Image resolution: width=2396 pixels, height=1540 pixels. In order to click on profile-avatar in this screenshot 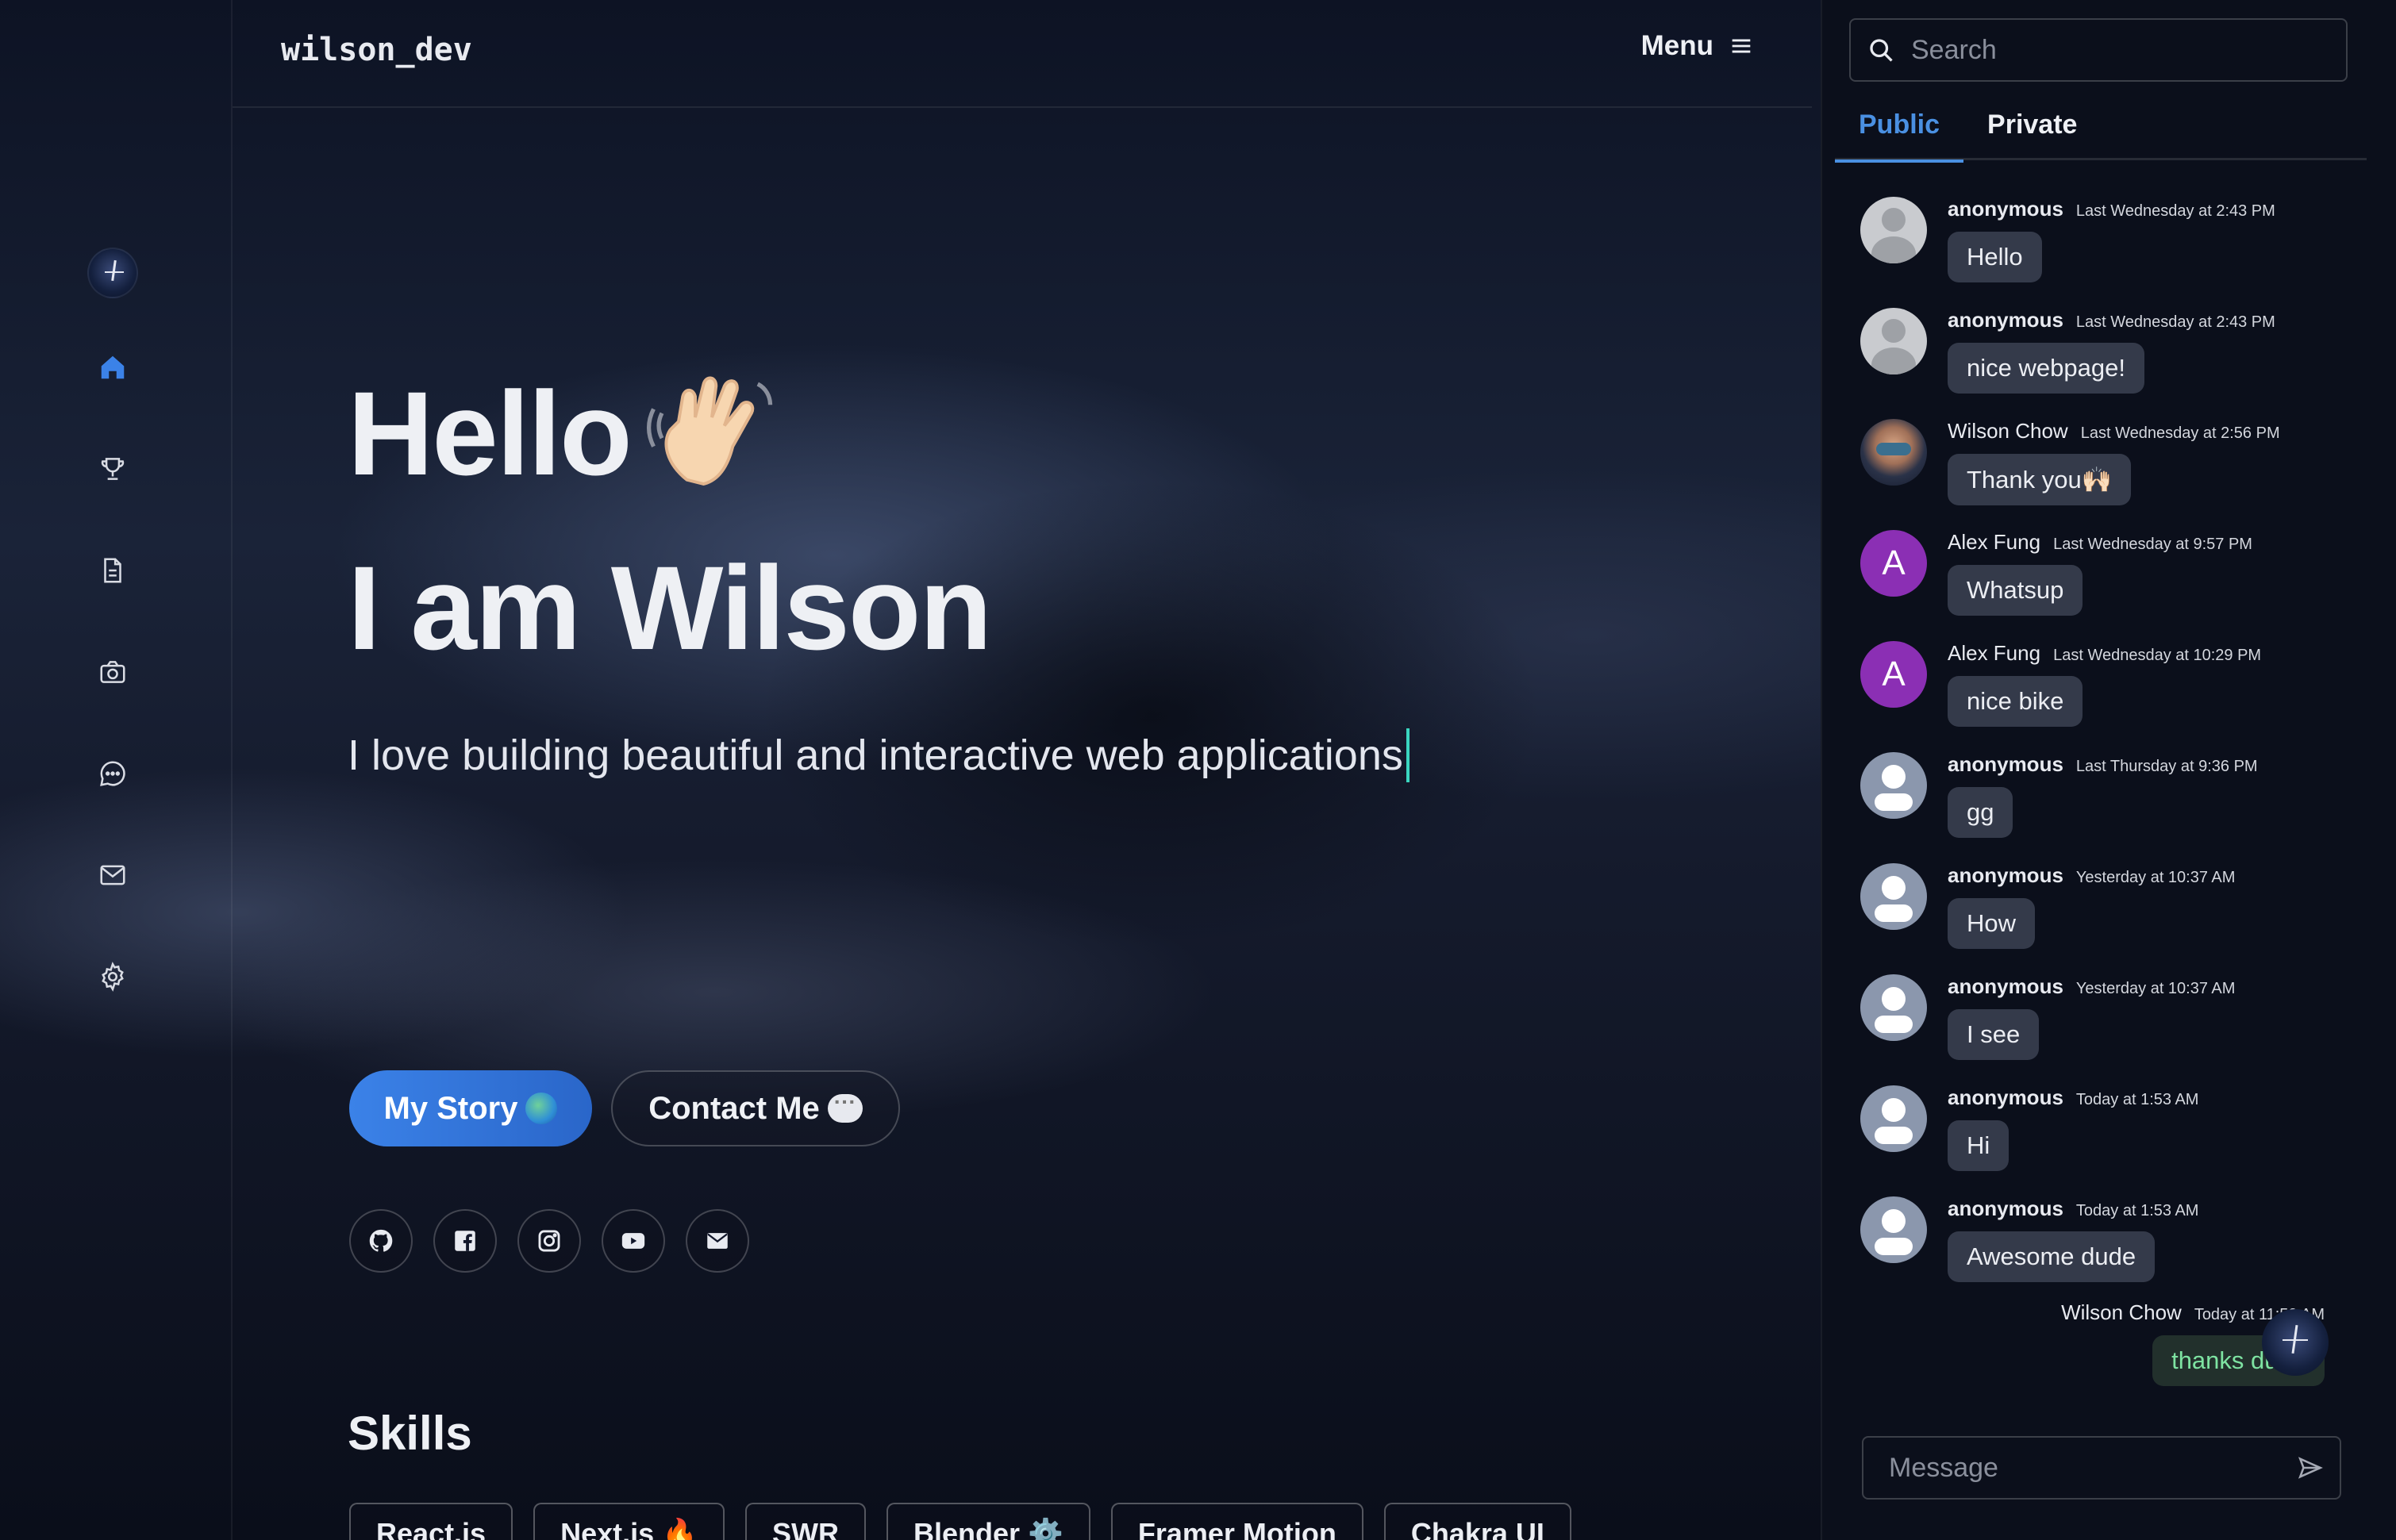, I will do `click(112, 273)`.